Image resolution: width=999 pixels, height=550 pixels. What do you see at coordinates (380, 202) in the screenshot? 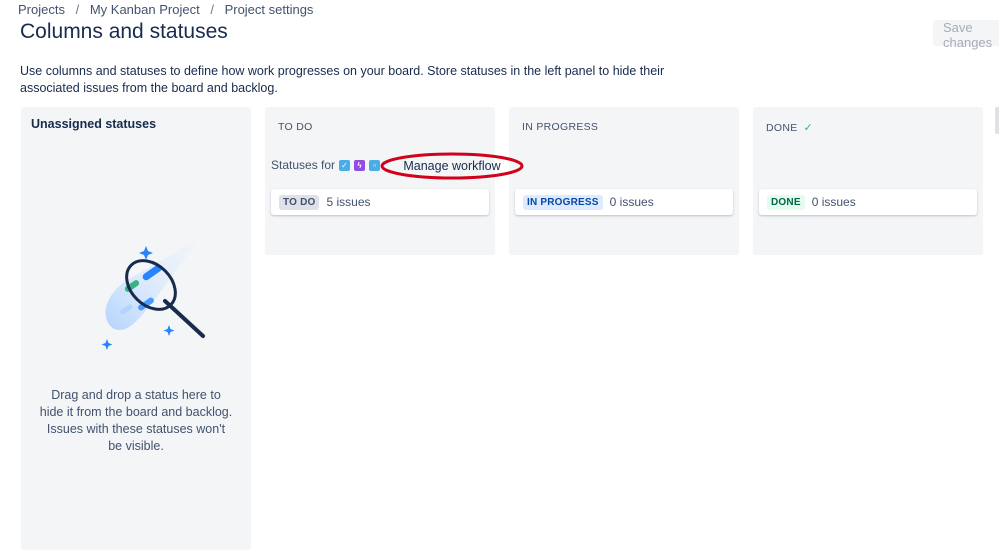
I see `status-card-to-do: TO DO 5 issues` at bounding box center [380, 202].